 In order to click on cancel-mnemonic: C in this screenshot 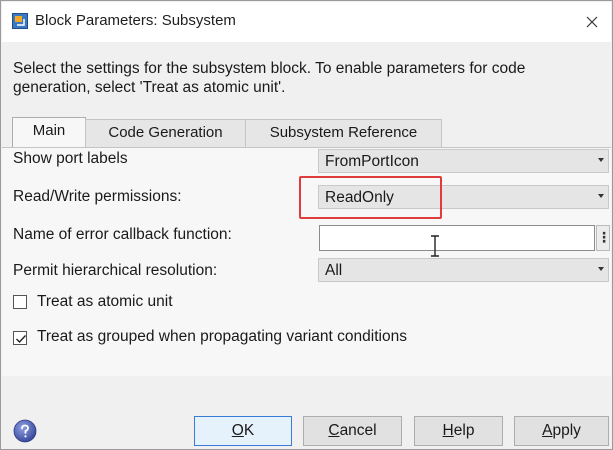, I will do `click(334, 430)`.